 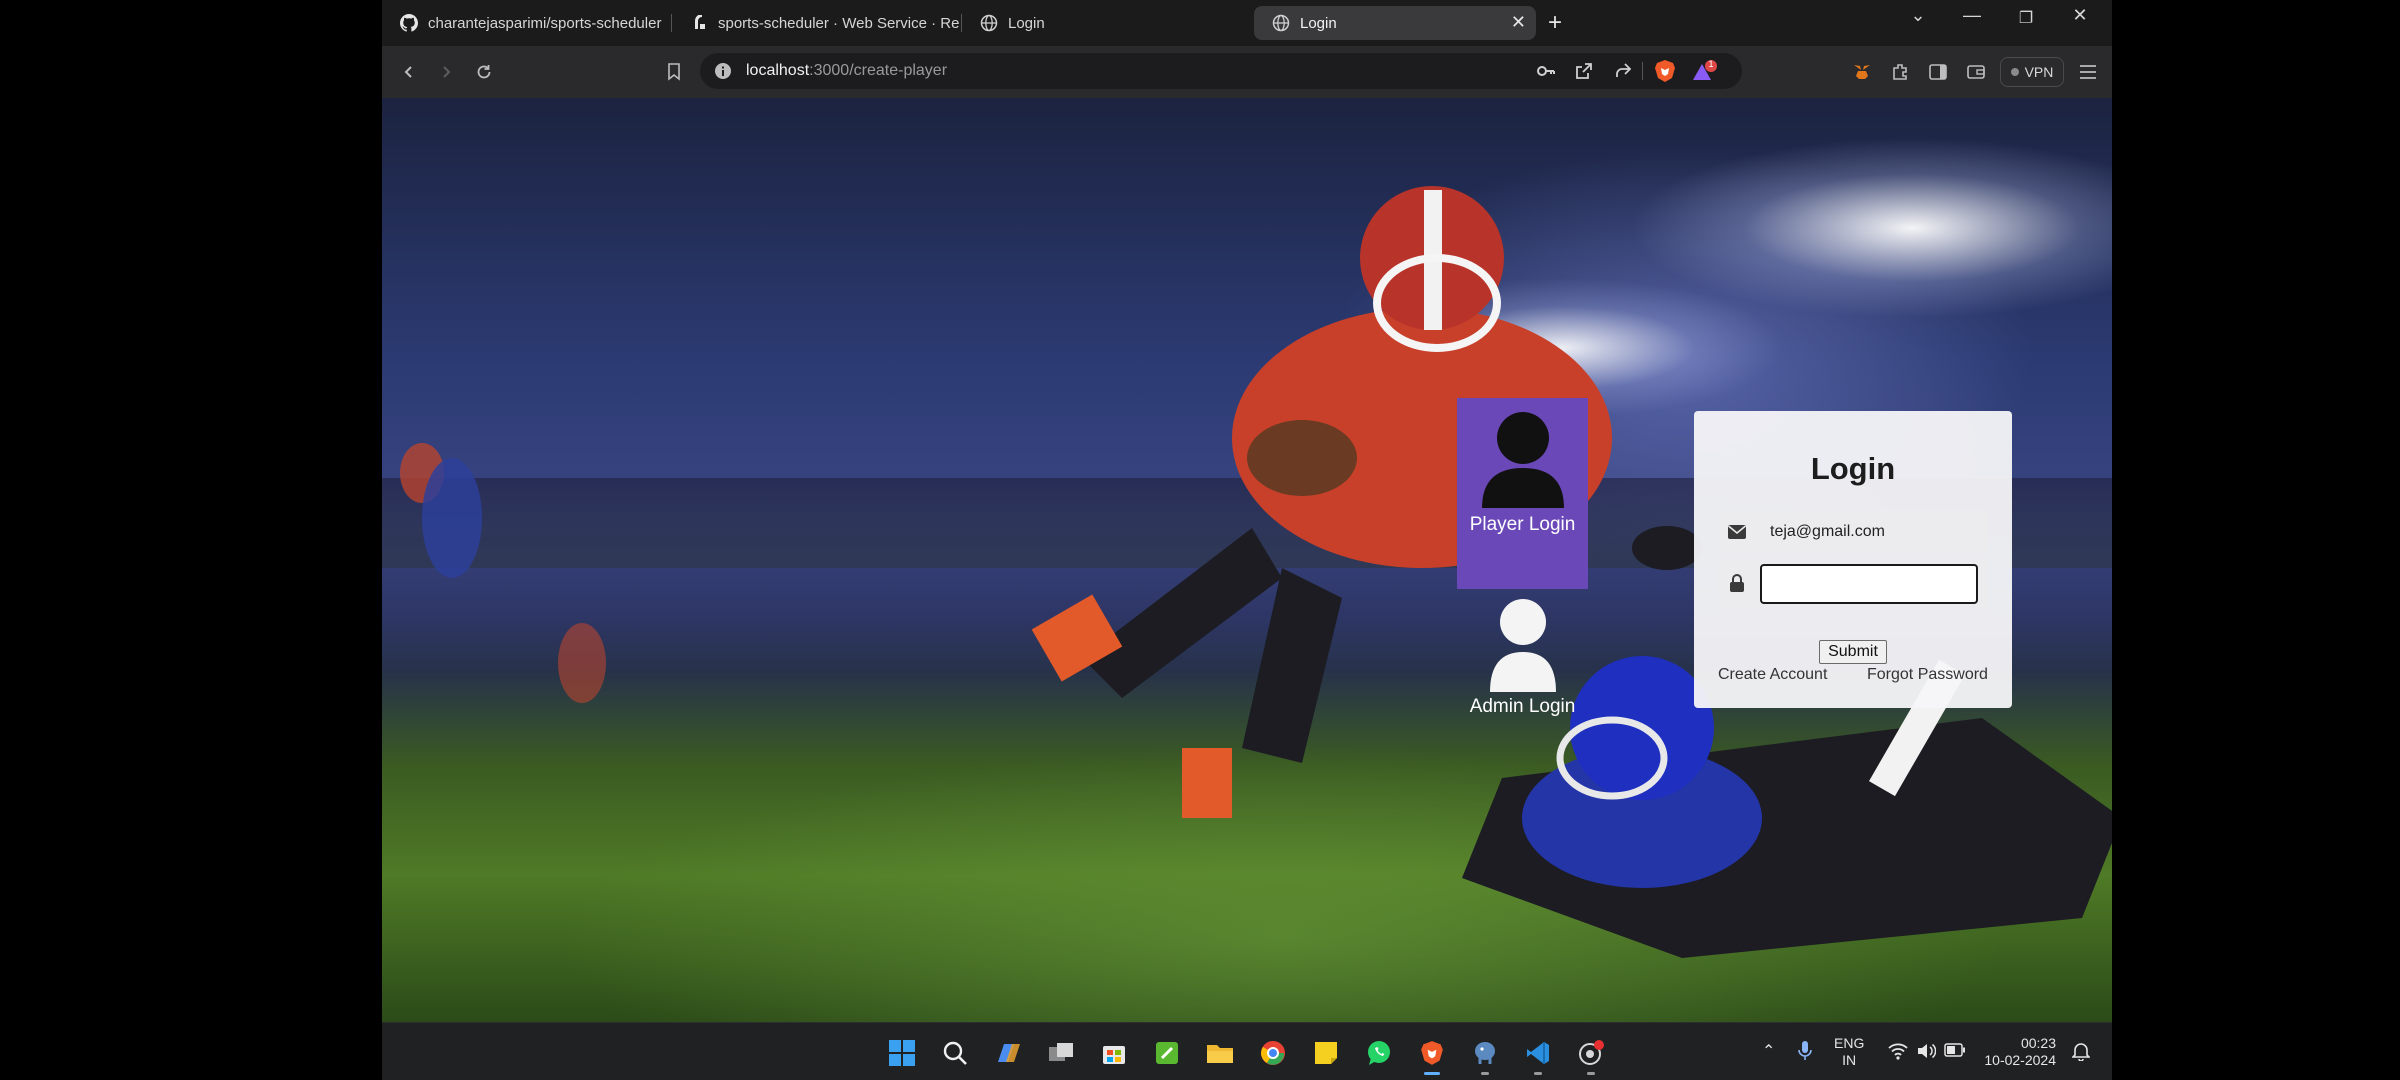 I want to click on extensions-icon, so click(x=1900, y=72).